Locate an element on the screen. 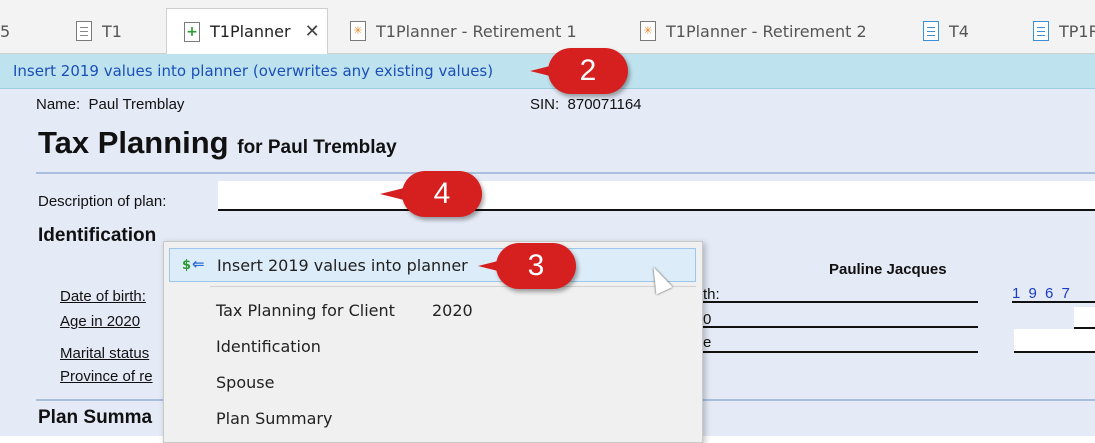 This screenshot has width=1095, height=443. divider is located at coordinates (565, 173).